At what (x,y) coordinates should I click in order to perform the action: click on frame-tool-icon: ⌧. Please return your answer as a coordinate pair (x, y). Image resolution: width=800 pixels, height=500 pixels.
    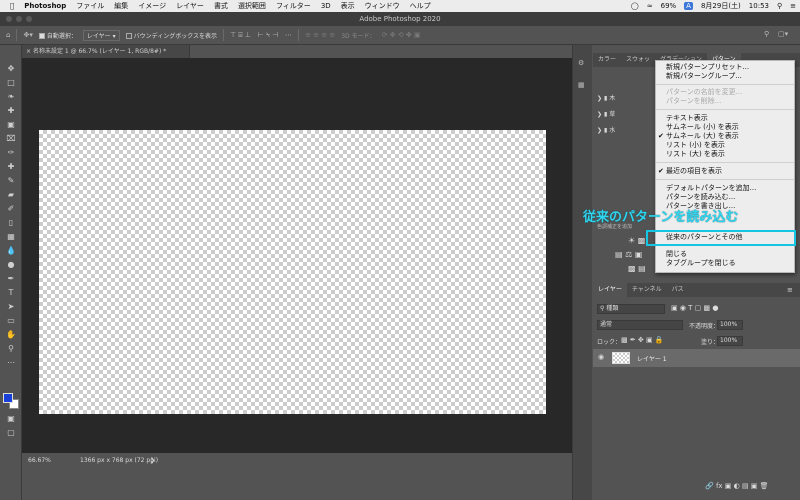
    Looking at the image, I should click on (11, 139).